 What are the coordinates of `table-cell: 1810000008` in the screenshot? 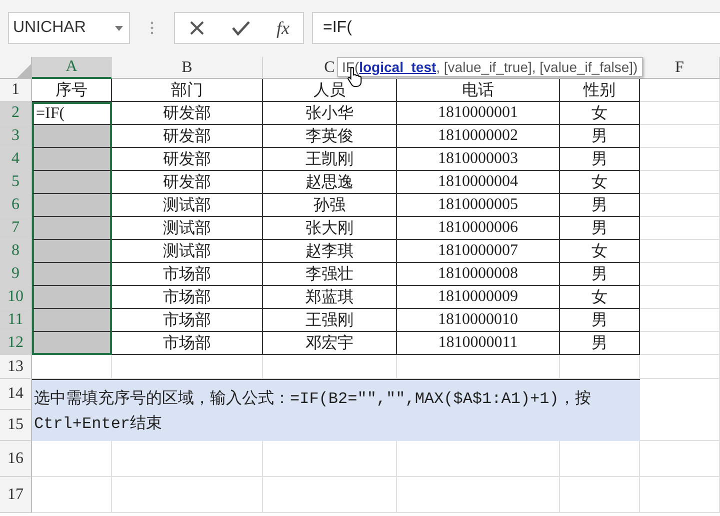 It's located at (478, 274).